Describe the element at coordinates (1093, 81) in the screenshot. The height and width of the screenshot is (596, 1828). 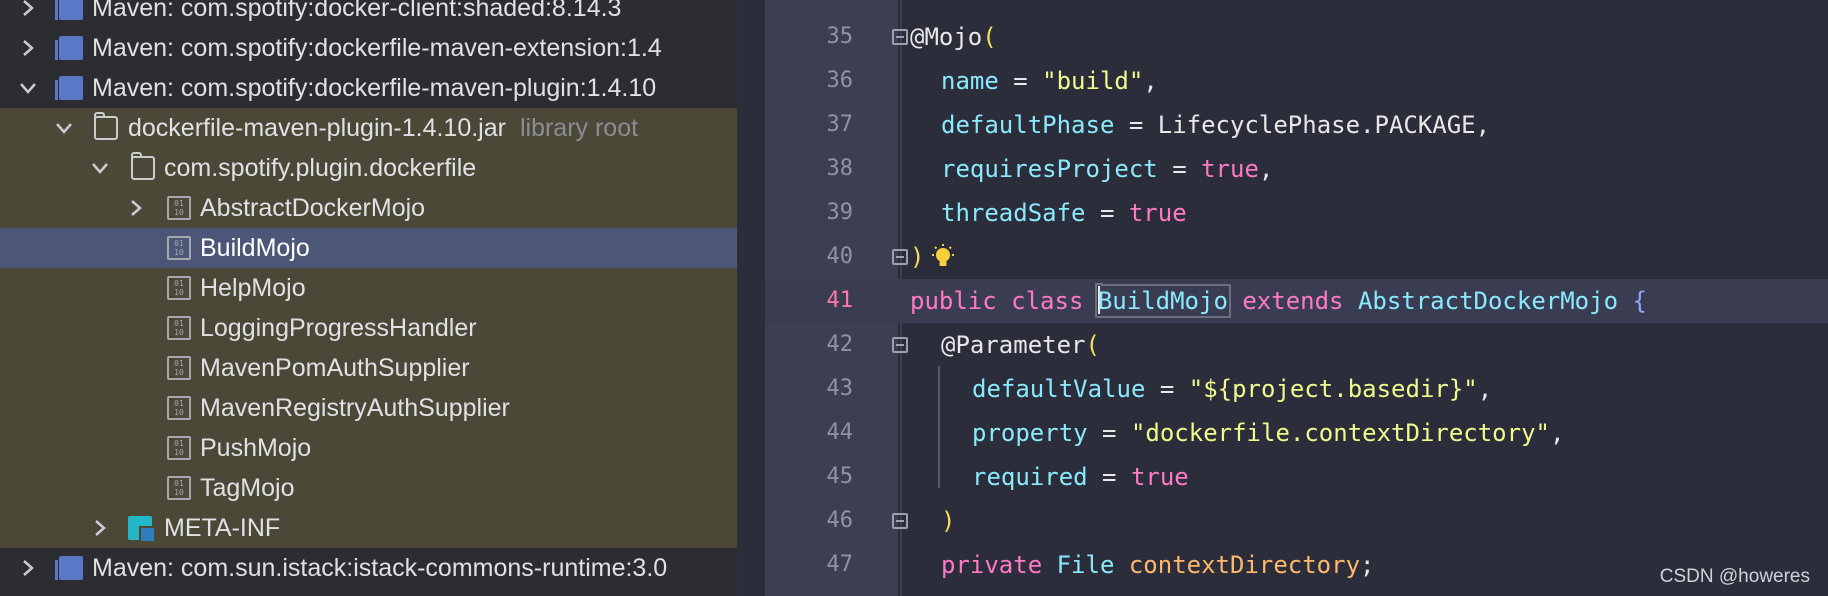
I see `string-literal: "build"` at that location.